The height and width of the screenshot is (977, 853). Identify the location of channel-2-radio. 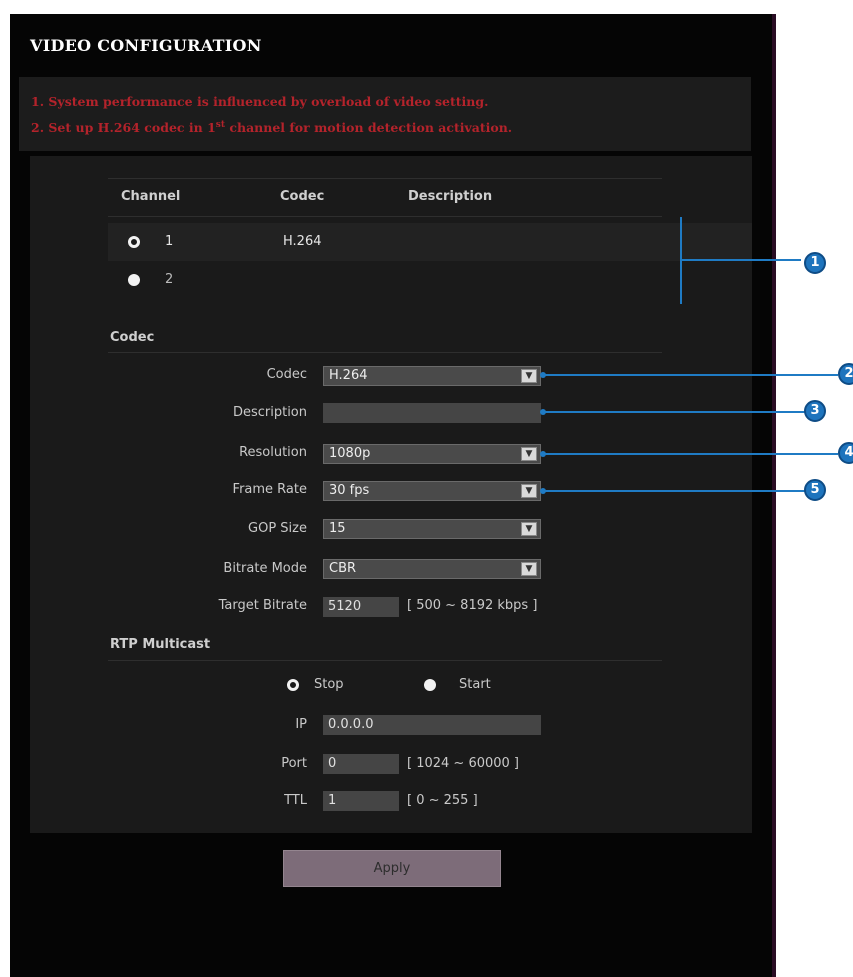
(134, 280).